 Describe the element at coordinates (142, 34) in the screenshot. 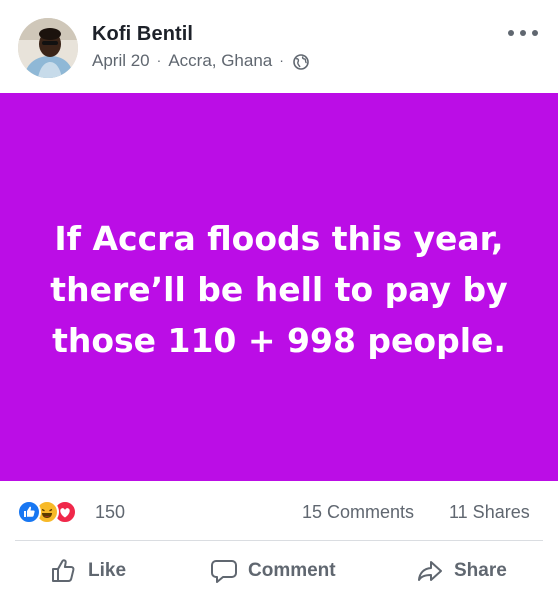

I see `author-name: Kofi Bentil` at that location.